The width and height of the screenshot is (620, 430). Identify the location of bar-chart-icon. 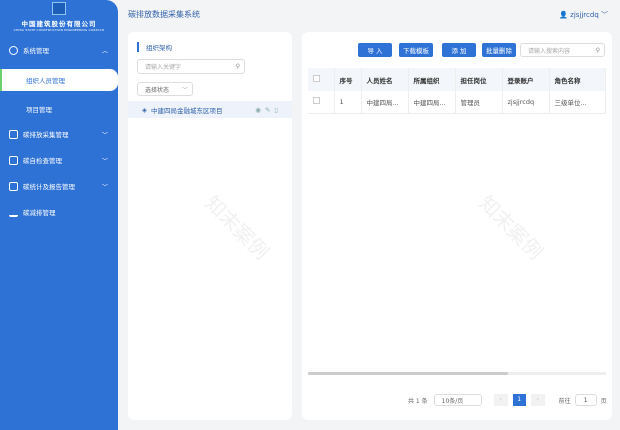
(13, 212).